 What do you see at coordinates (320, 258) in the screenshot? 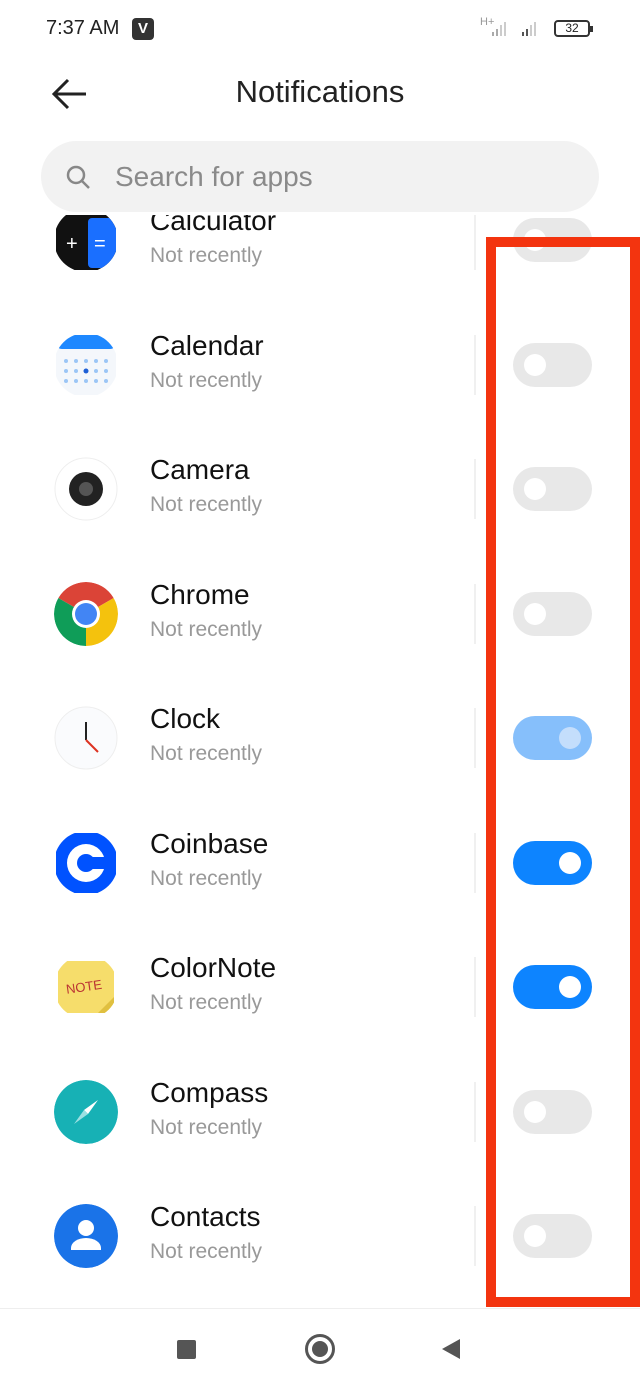
I see `app-row-calculator: + = Calculator Not recently` at bounding box center [320, 258].